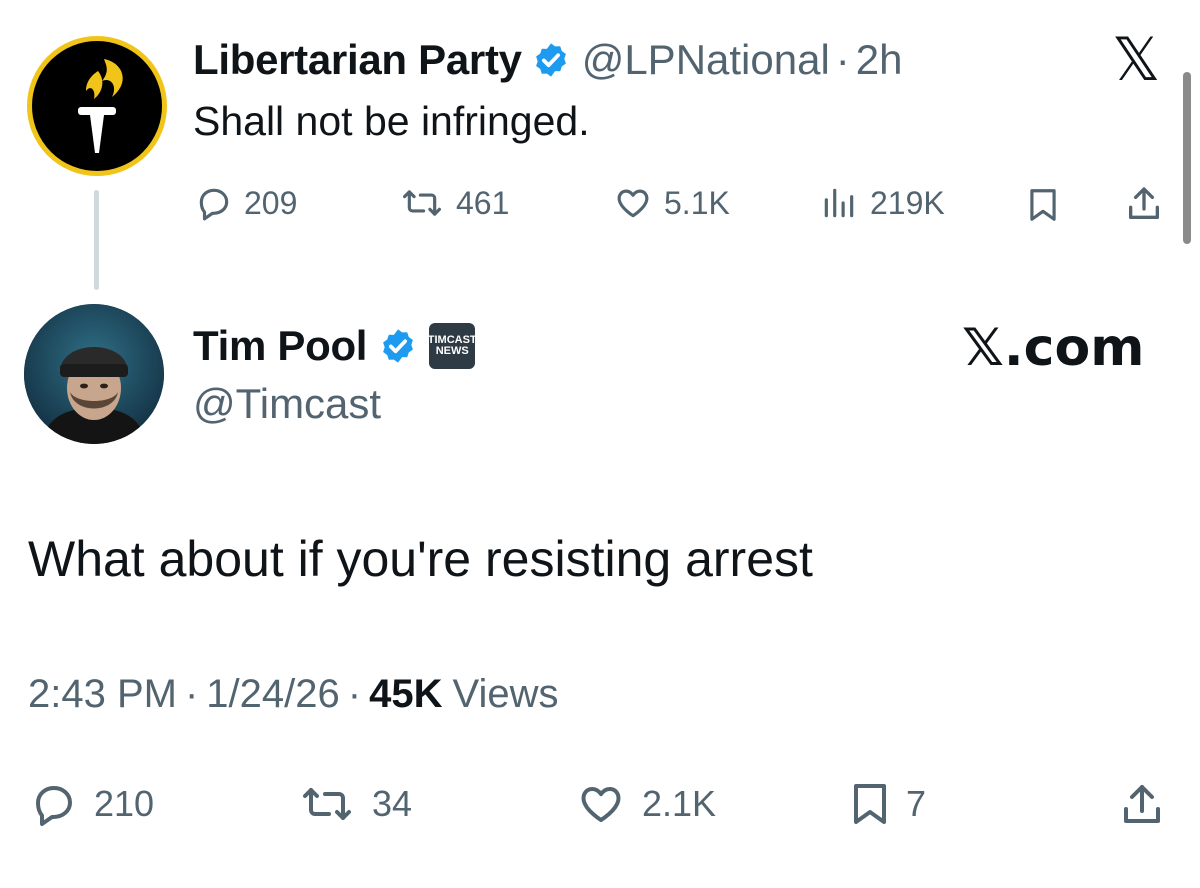  Describe the element at coordinates (272, 694) in the screenshot. I see `tweet-date: 1/24/26` at that location.